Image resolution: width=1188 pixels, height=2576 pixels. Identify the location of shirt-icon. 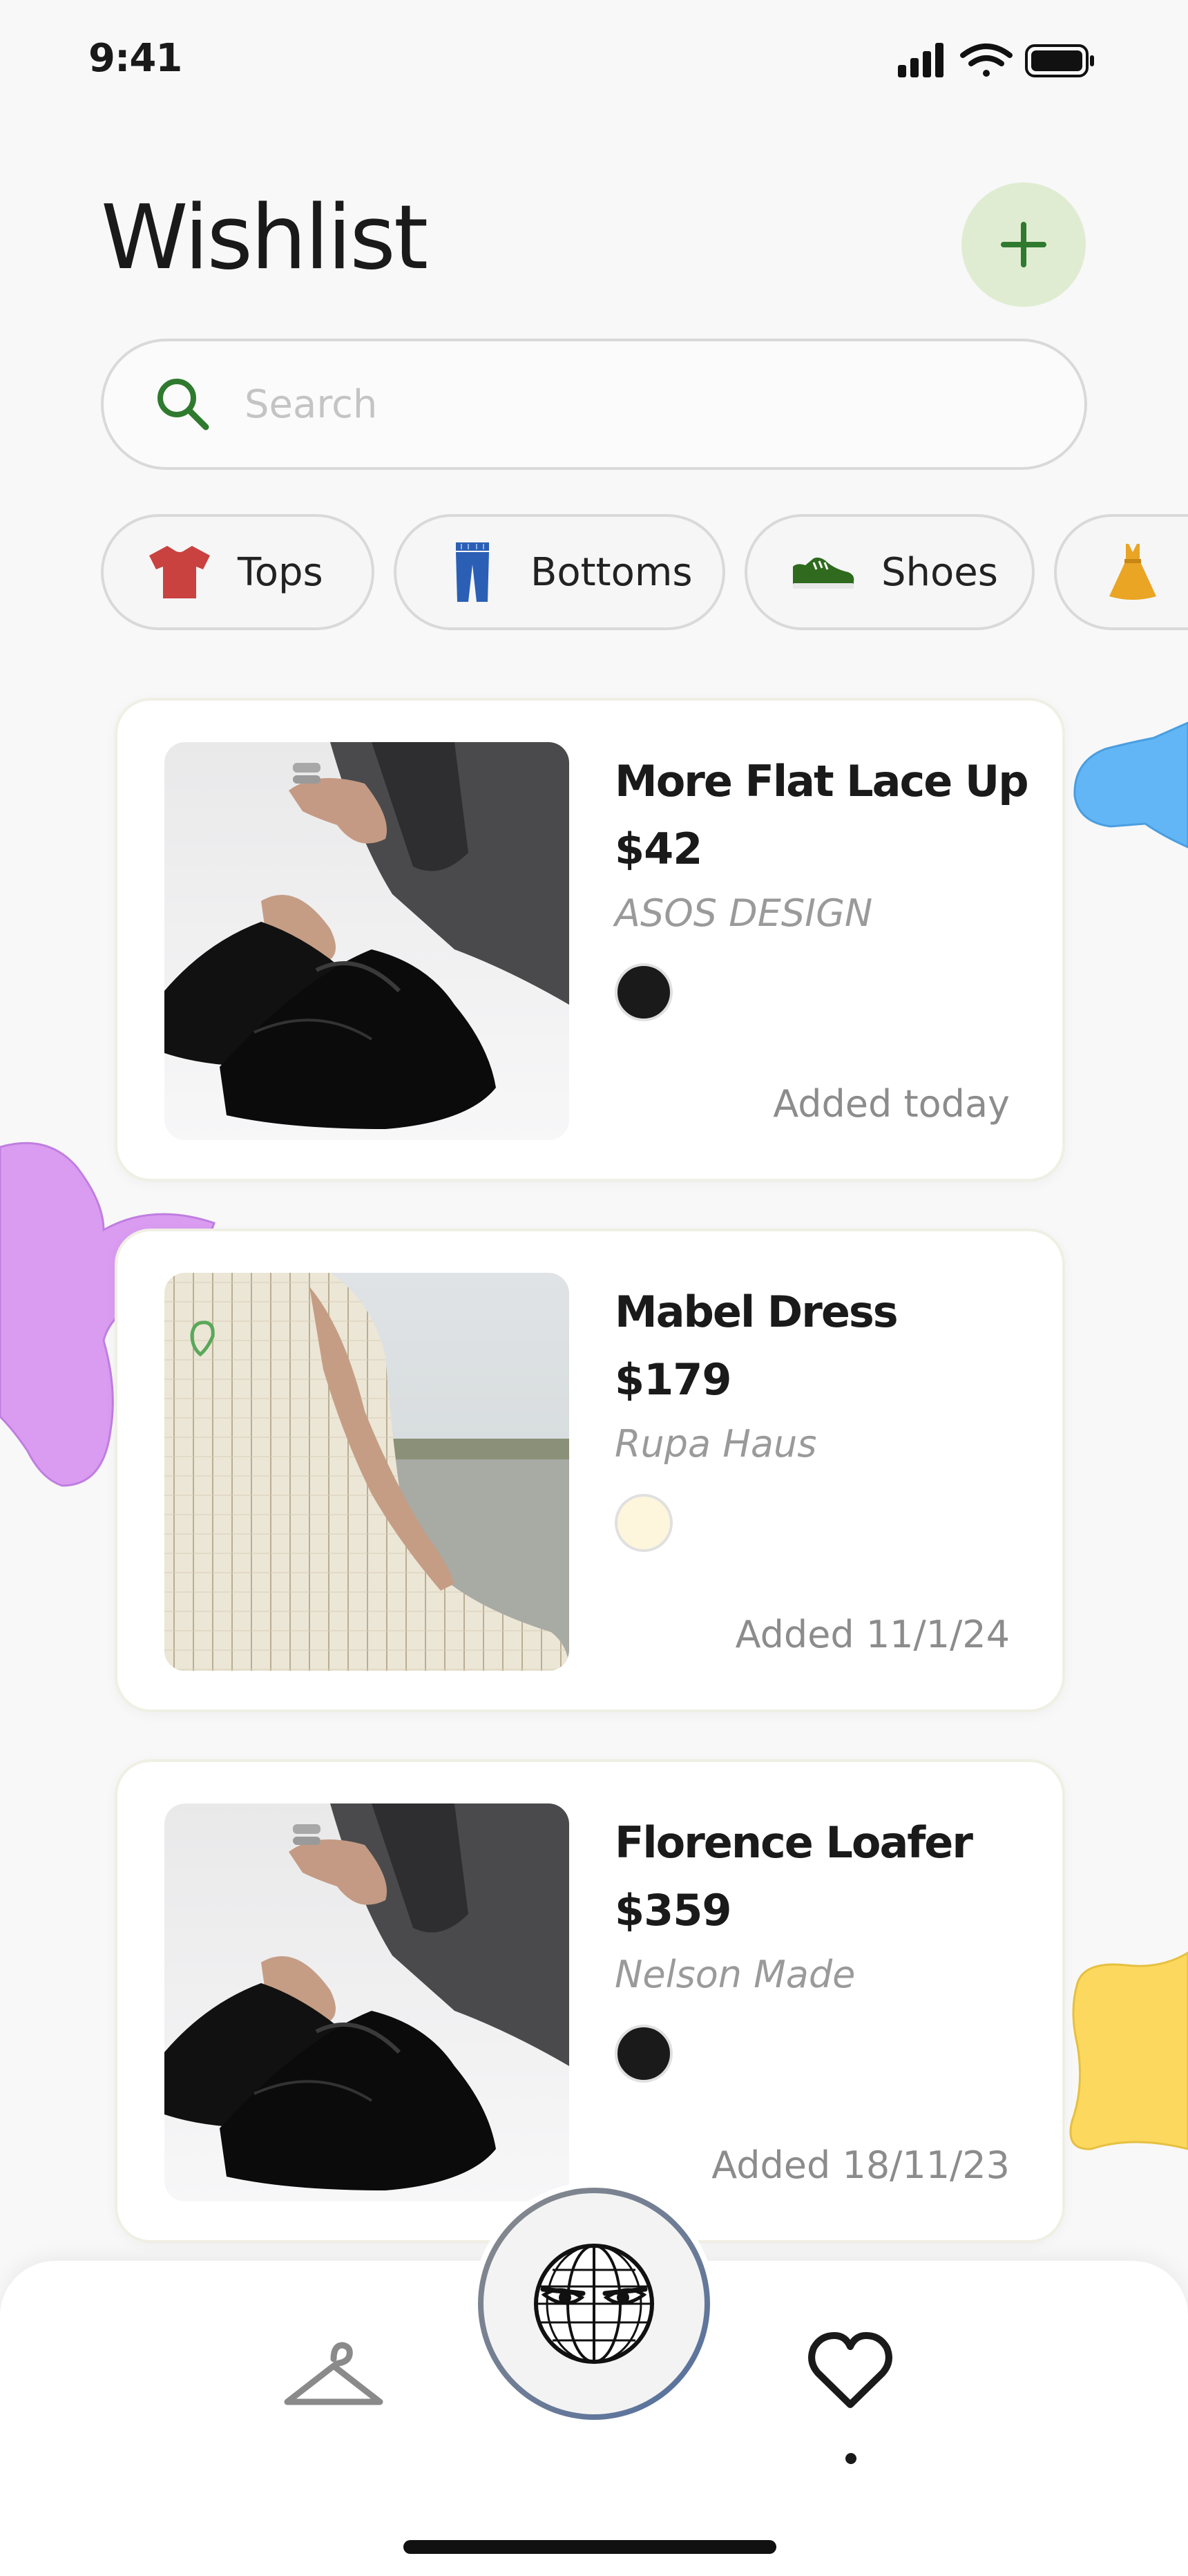
(179, 572).